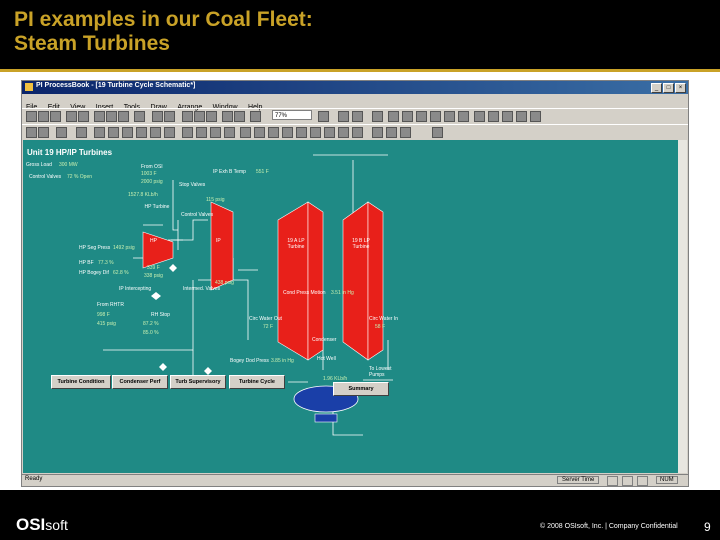  Describe the element at coordinates (535, 116) in the screenshot. I see `button-tool-icon` at that location.